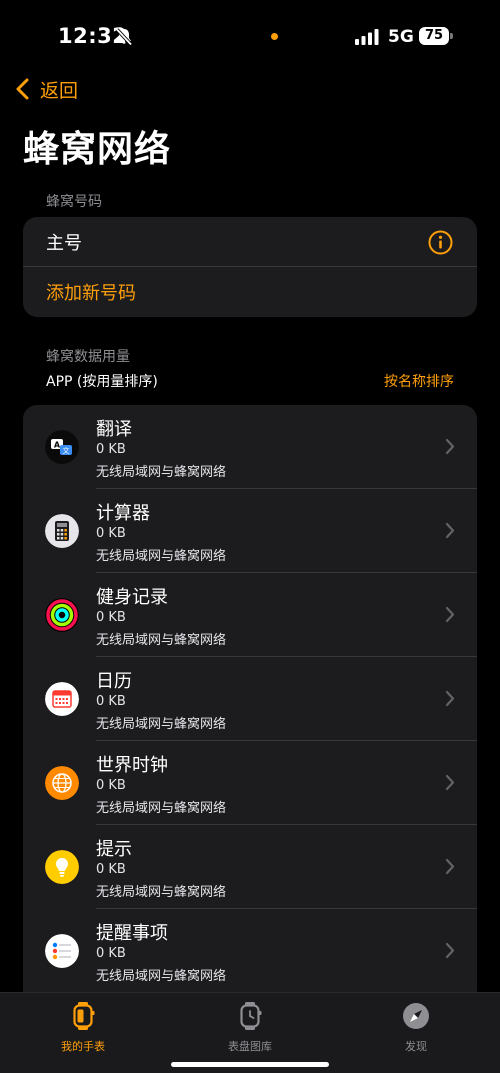  I want to click on tab-label: 我的手表, so click(83, 1046).